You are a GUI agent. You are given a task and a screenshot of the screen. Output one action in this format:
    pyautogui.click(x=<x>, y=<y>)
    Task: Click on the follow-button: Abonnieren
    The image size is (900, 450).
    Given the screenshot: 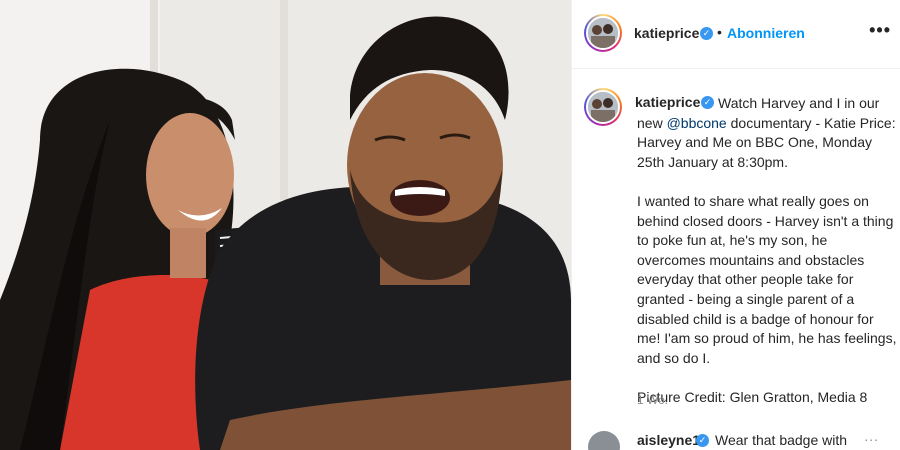 What is the action you would take?
    pyautogui.click(x=766, y=33)
    